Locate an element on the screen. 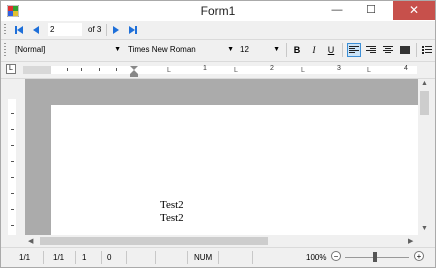  align-right-button is located at coordinates (371, 50).